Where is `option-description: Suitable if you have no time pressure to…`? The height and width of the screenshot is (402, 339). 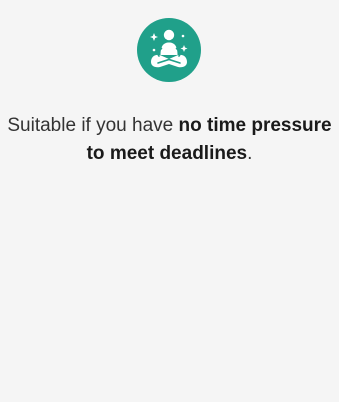
option-description: Suitable if you have no time pressure to… is located at coordinates (169, 140).